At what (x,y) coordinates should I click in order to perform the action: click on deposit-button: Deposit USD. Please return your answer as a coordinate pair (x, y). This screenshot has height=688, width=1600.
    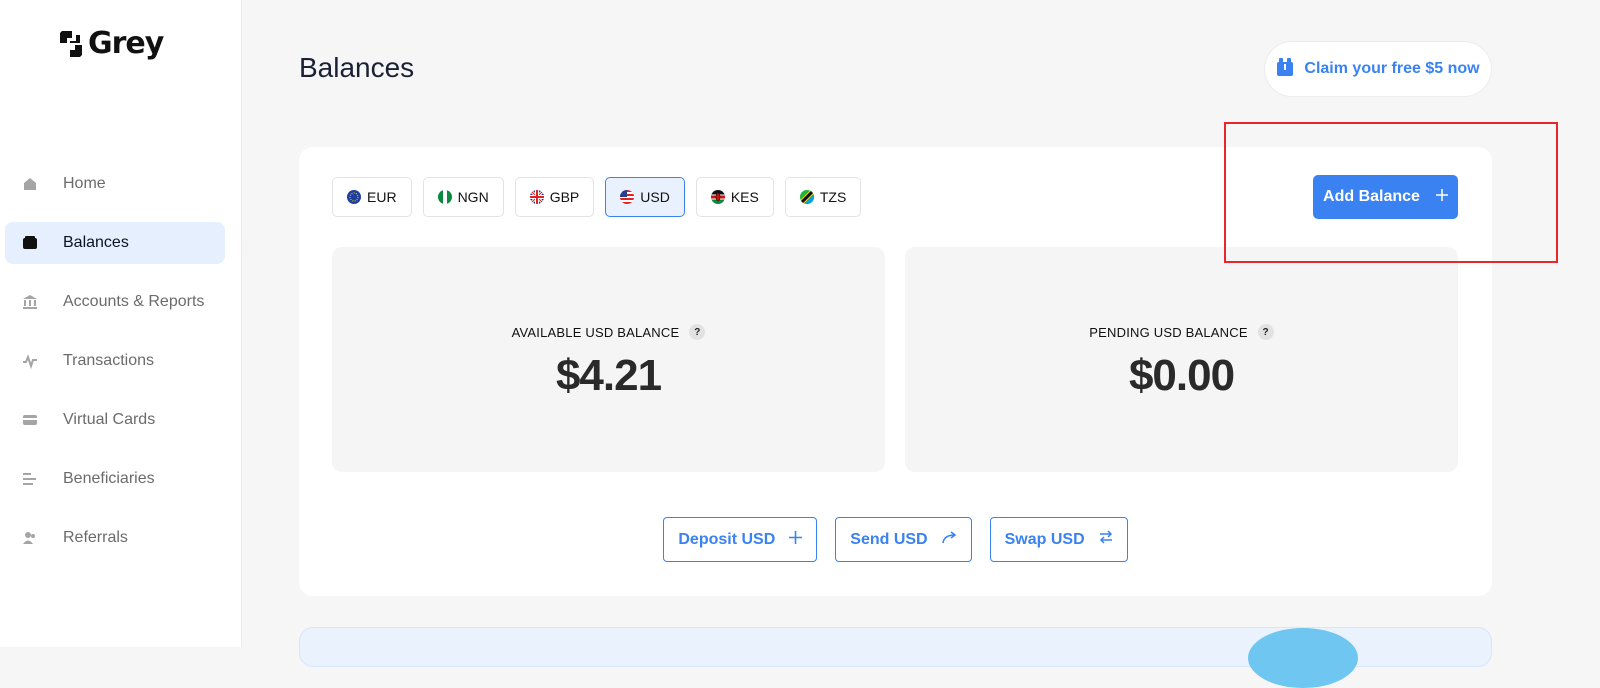
    Looking at the image, I should click on (740, 539).